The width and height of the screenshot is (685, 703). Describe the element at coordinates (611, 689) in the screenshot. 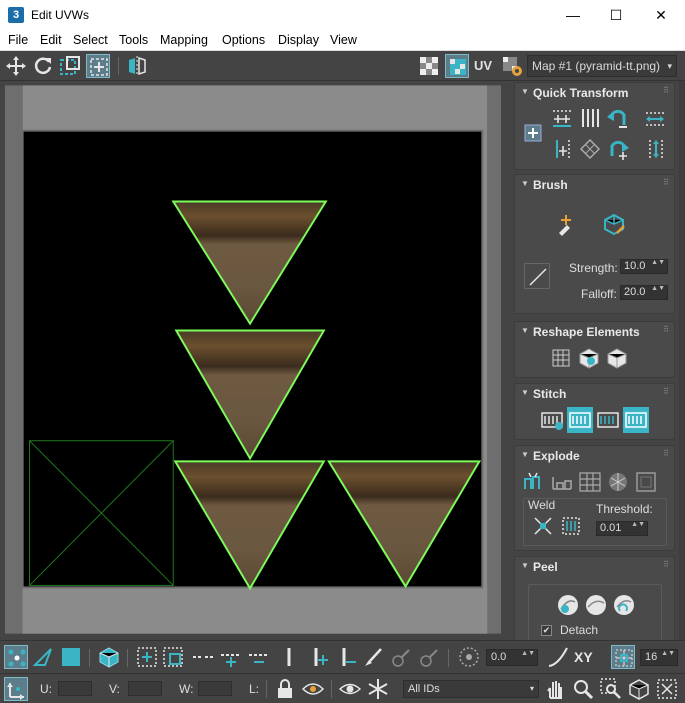

I see `zoom-region-icon` at that location.